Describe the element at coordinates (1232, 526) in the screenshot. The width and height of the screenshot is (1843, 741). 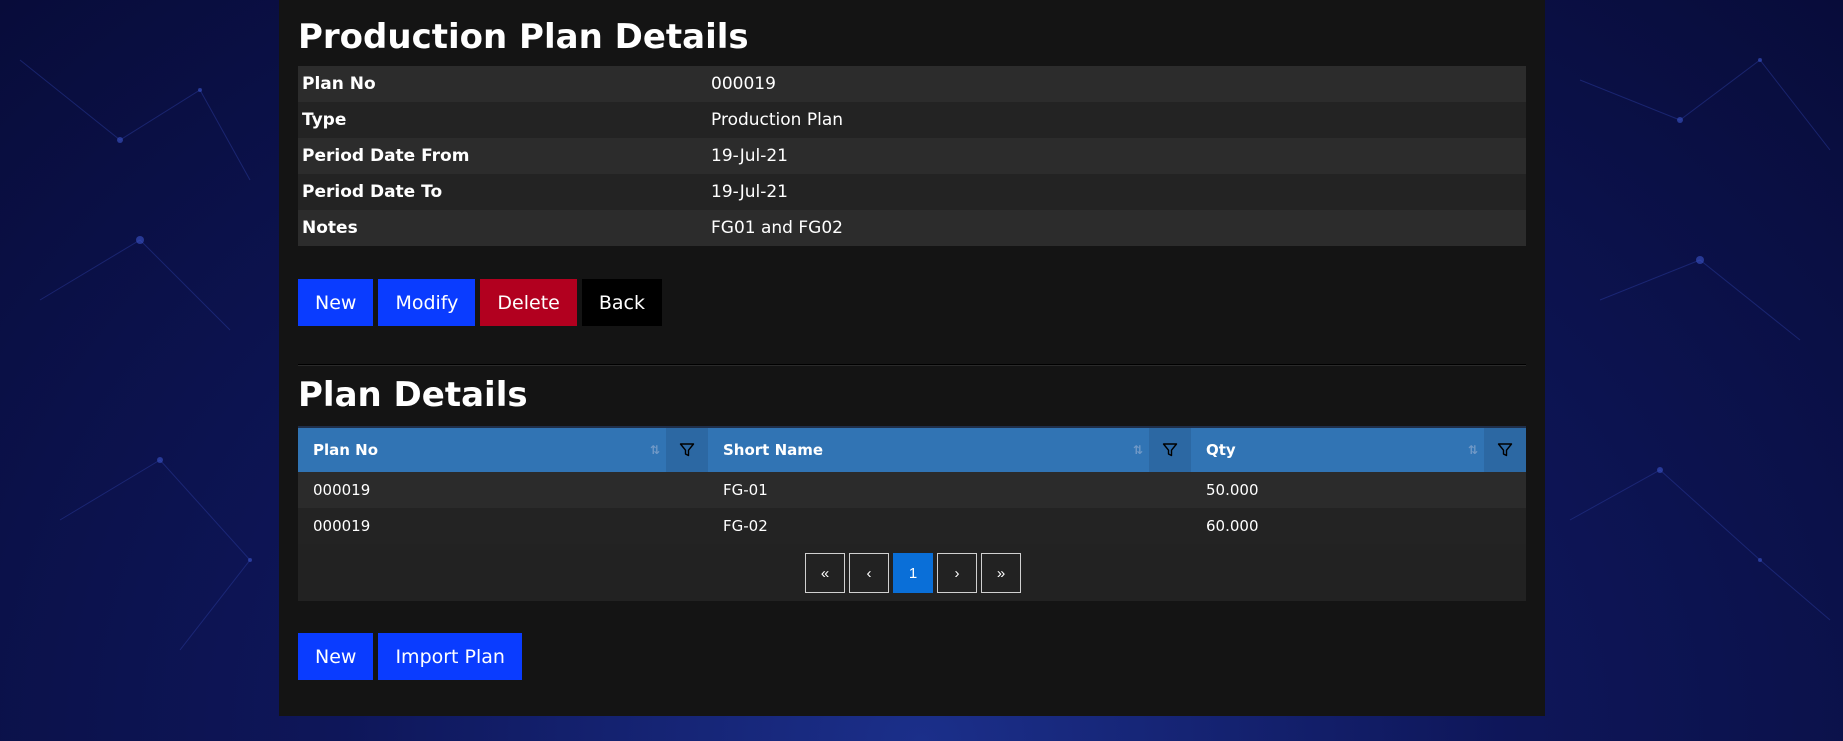
I see `cell-qty: 60.000` at that location.